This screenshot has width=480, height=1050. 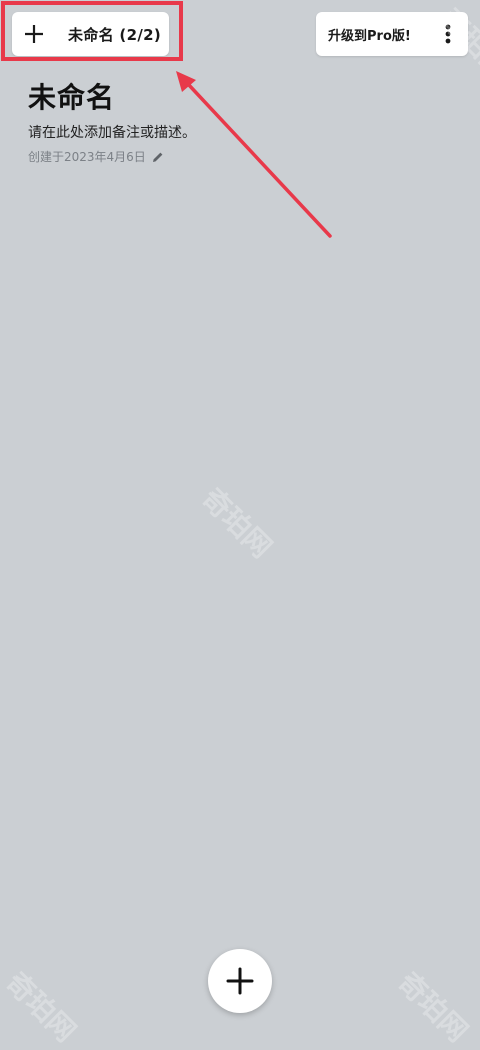 I want to click on board-tab: 未命名 (2/2), so click(x=90, y=34).